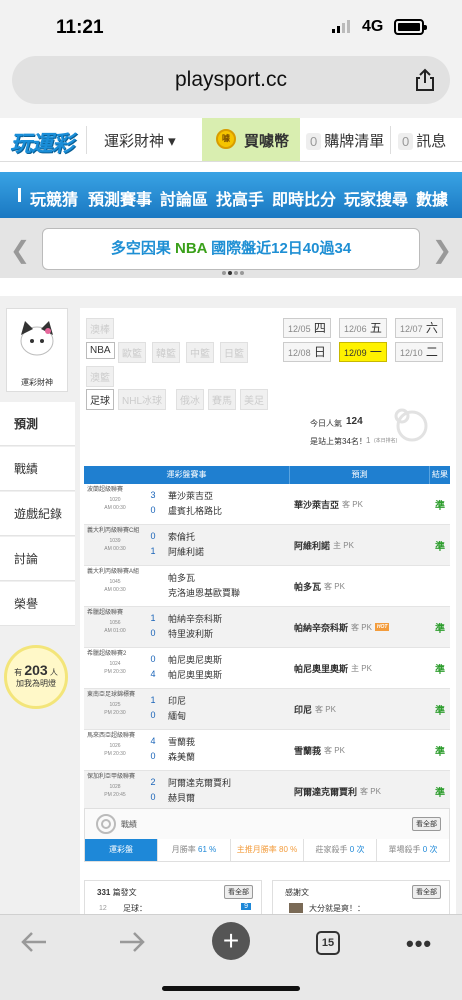 Image resolution: width=462 pixels, height=1000 pixels. Describe the element at coordinates (354, 141) in the screenshot. I see `purchase-list-label: 購牌清單` at that location.